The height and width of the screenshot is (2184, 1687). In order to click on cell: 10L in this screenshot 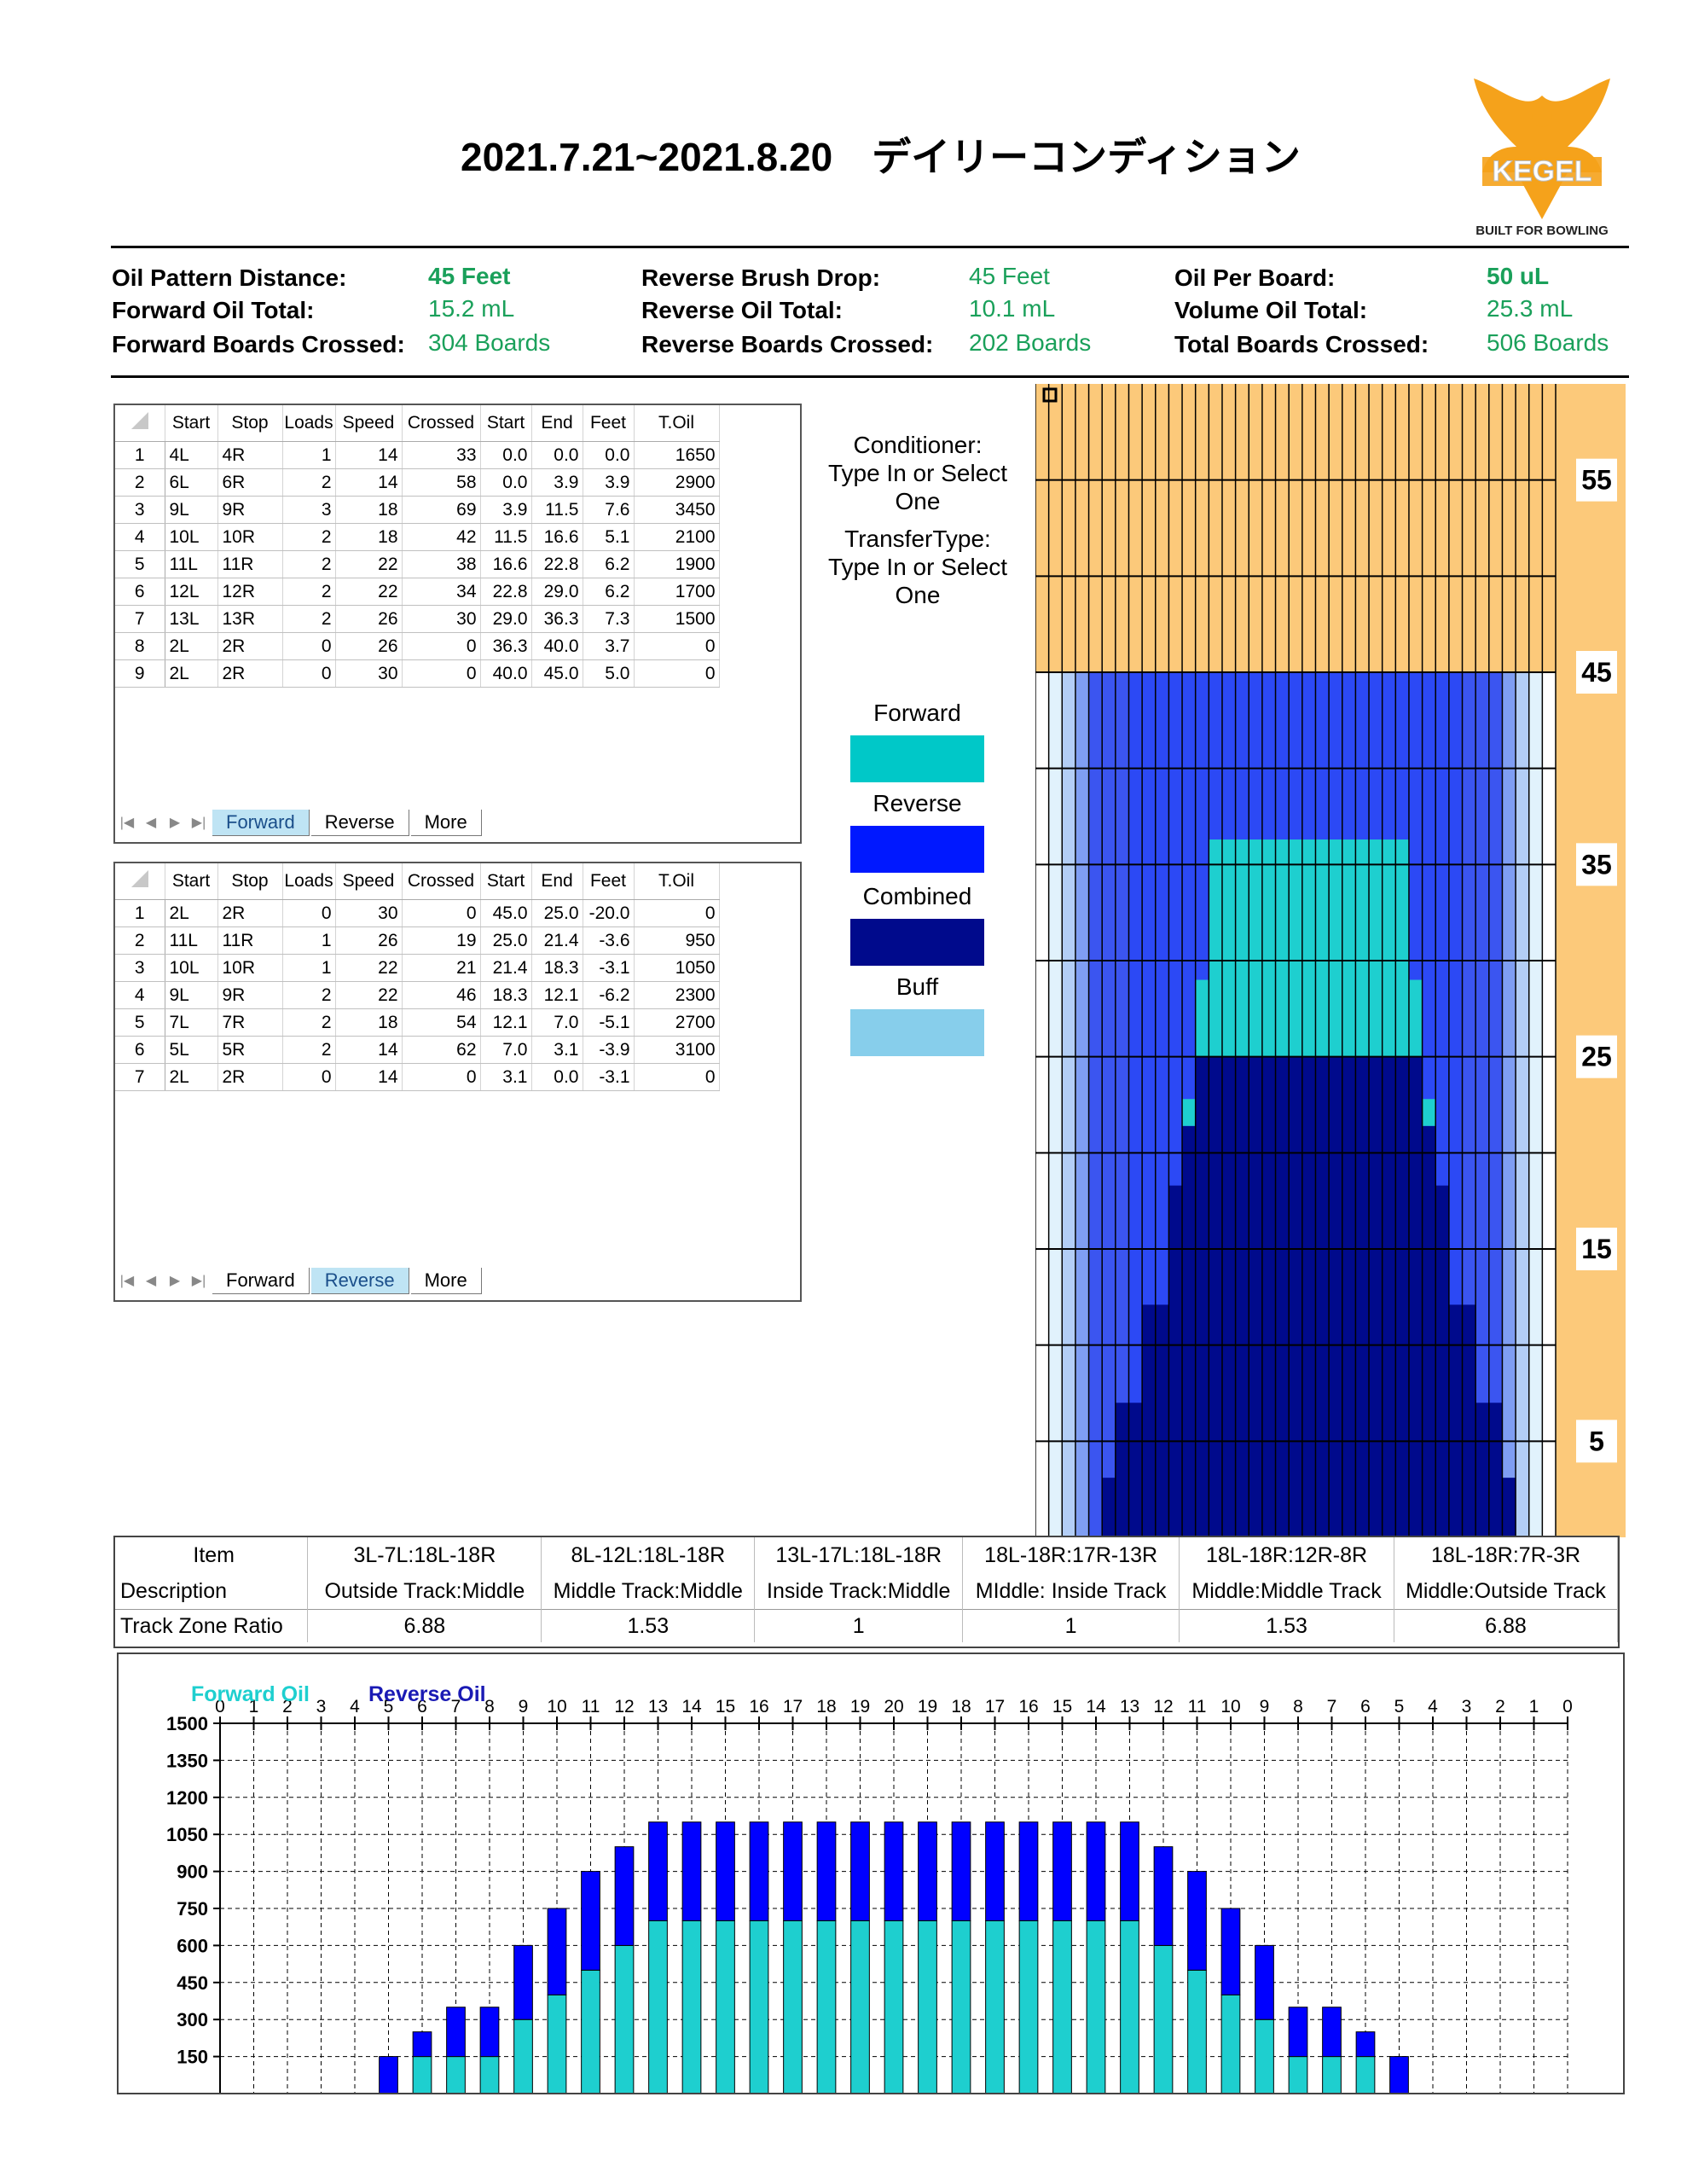, I will do `click(192, 537)`.